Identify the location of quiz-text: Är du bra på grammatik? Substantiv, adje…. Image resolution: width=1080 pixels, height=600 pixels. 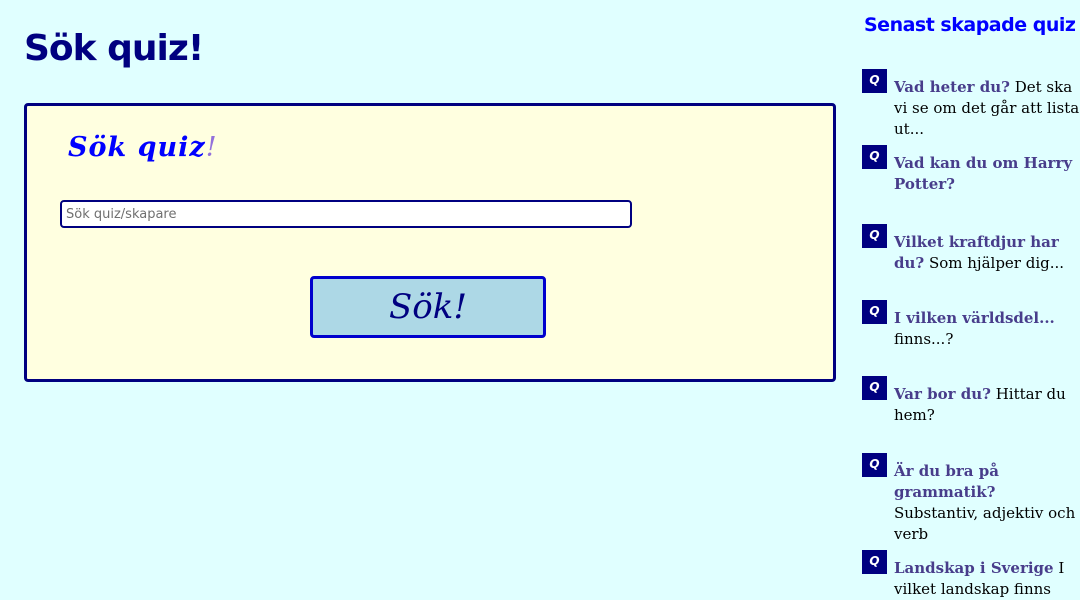
(987, 503).